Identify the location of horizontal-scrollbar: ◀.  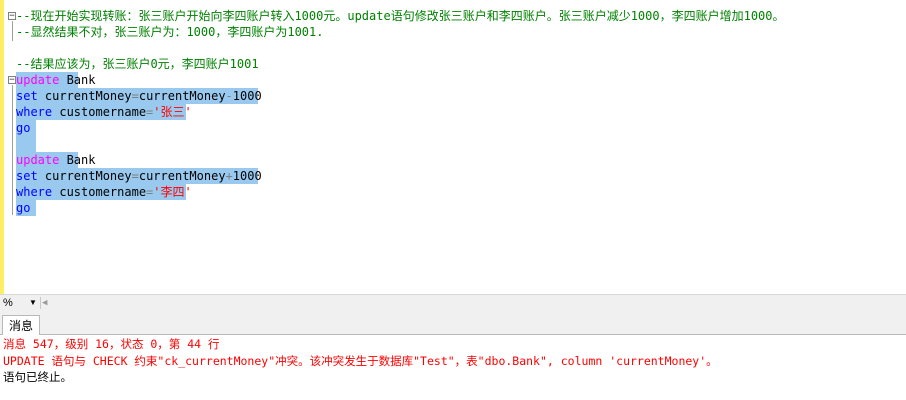
(473, 303).